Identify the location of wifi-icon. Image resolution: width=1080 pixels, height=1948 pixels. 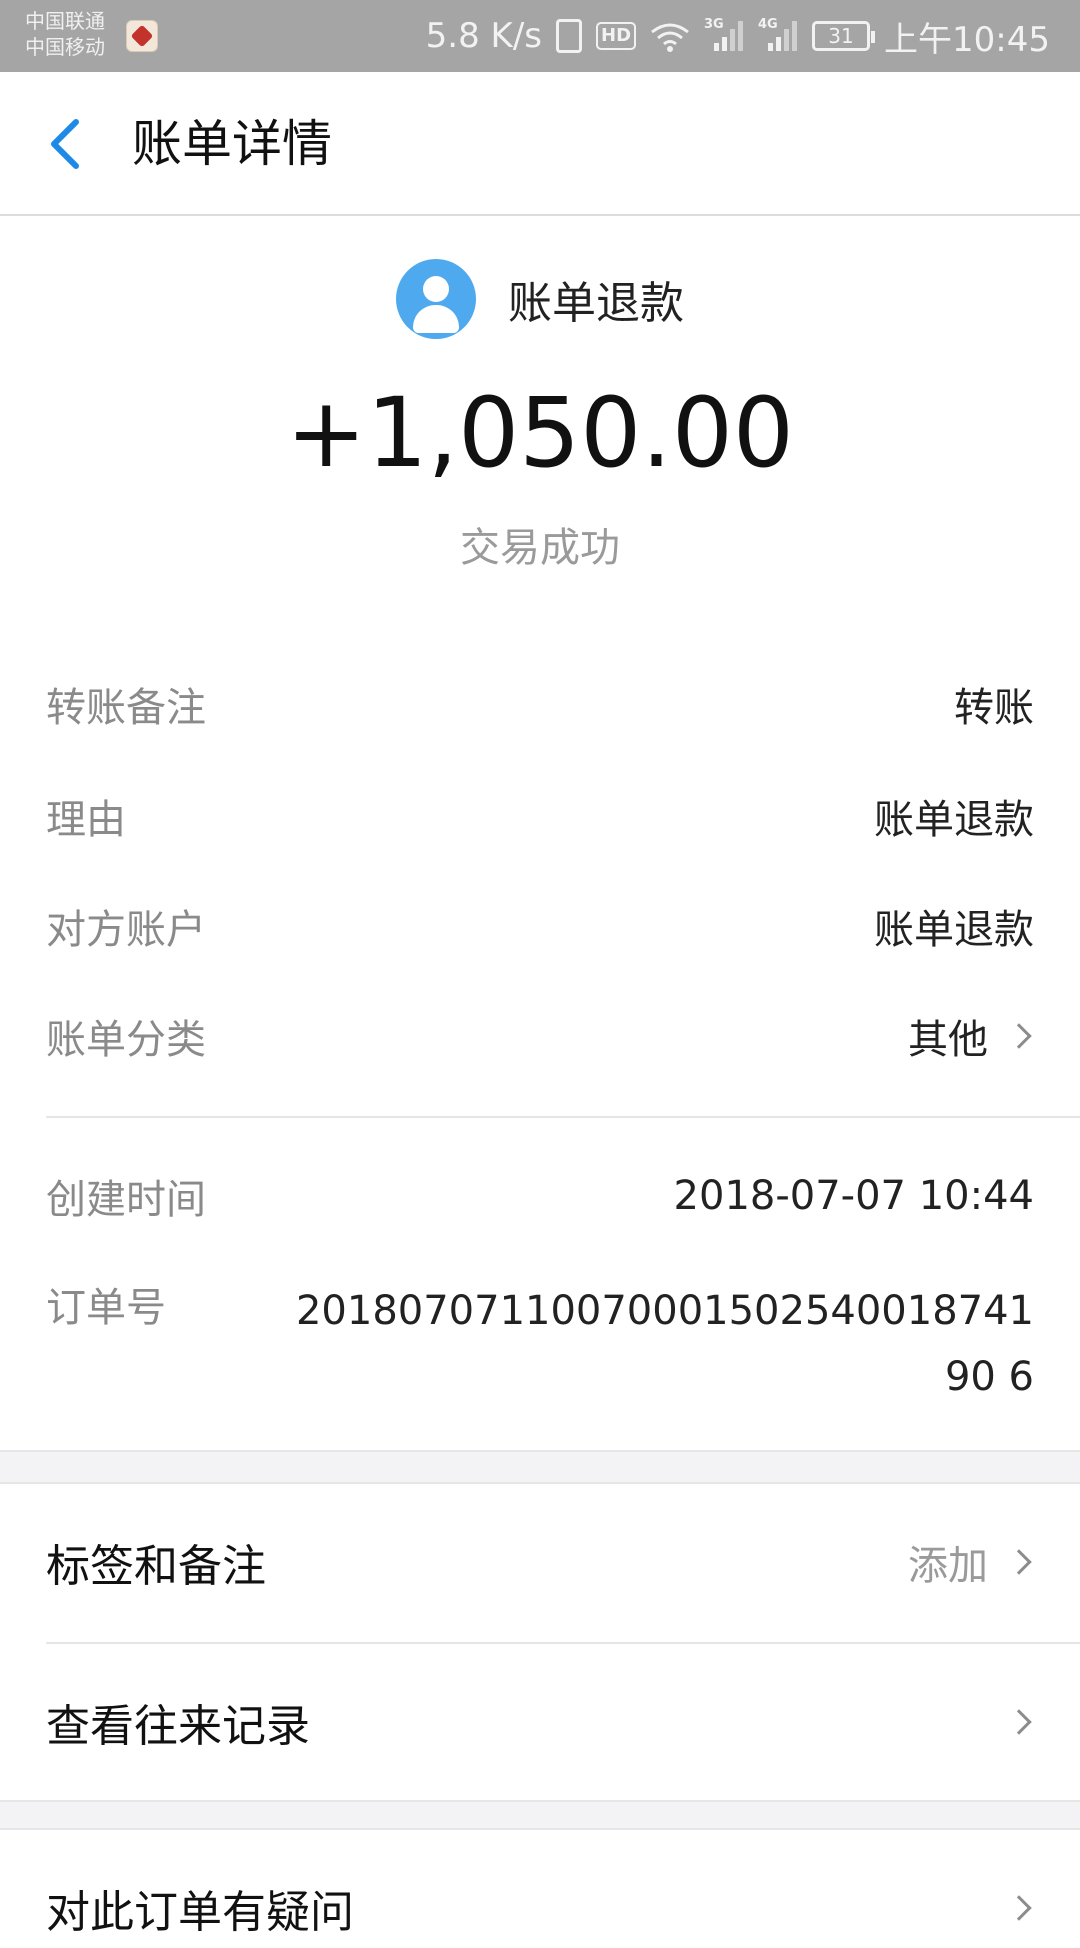
(670, 36).